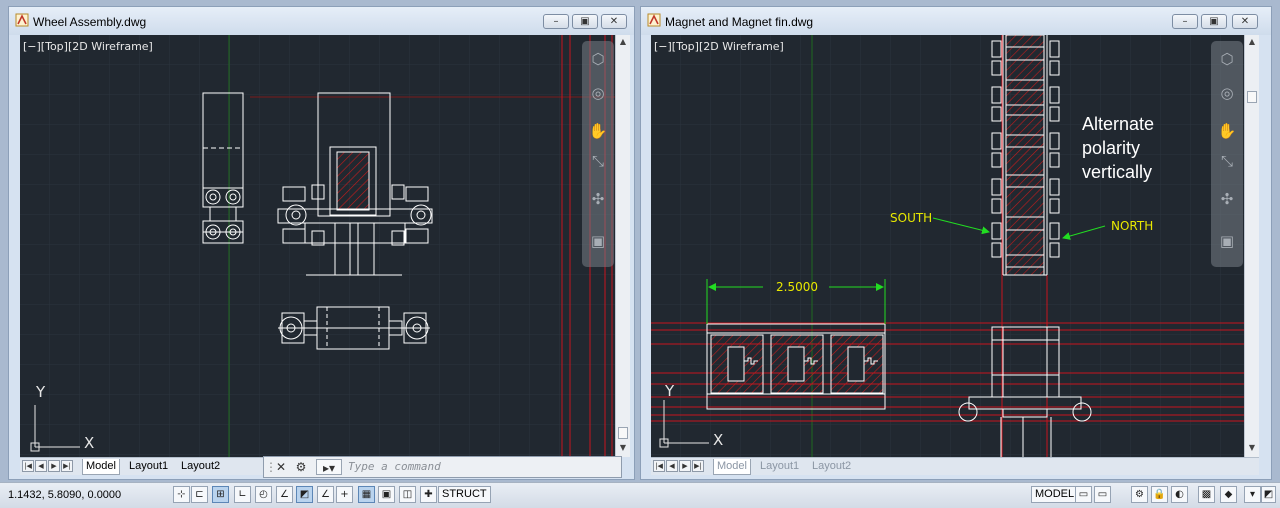  I want to click on right-close-button: ✕, so click(1245, 21).